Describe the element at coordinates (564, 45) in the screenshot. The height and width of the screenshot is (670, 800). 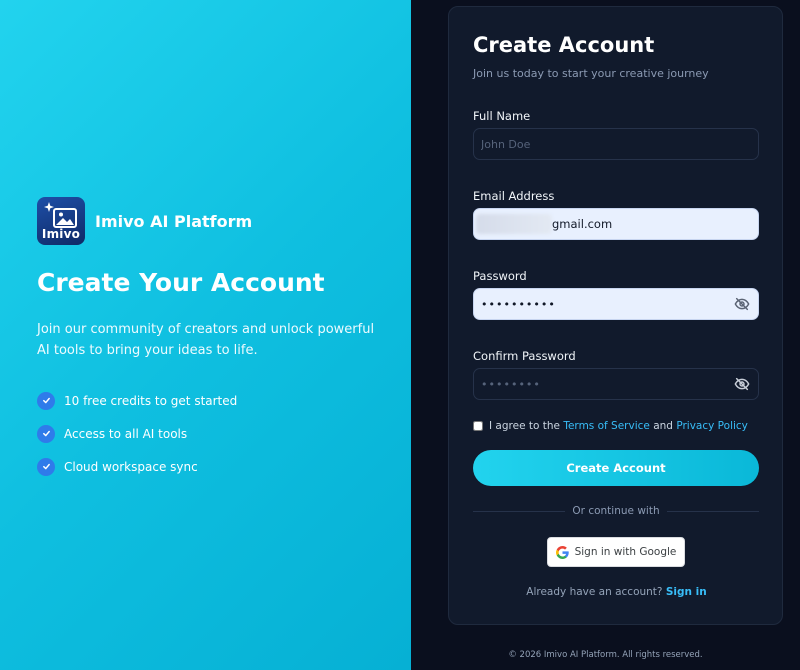
I see `form-title: Create Account` at that location.